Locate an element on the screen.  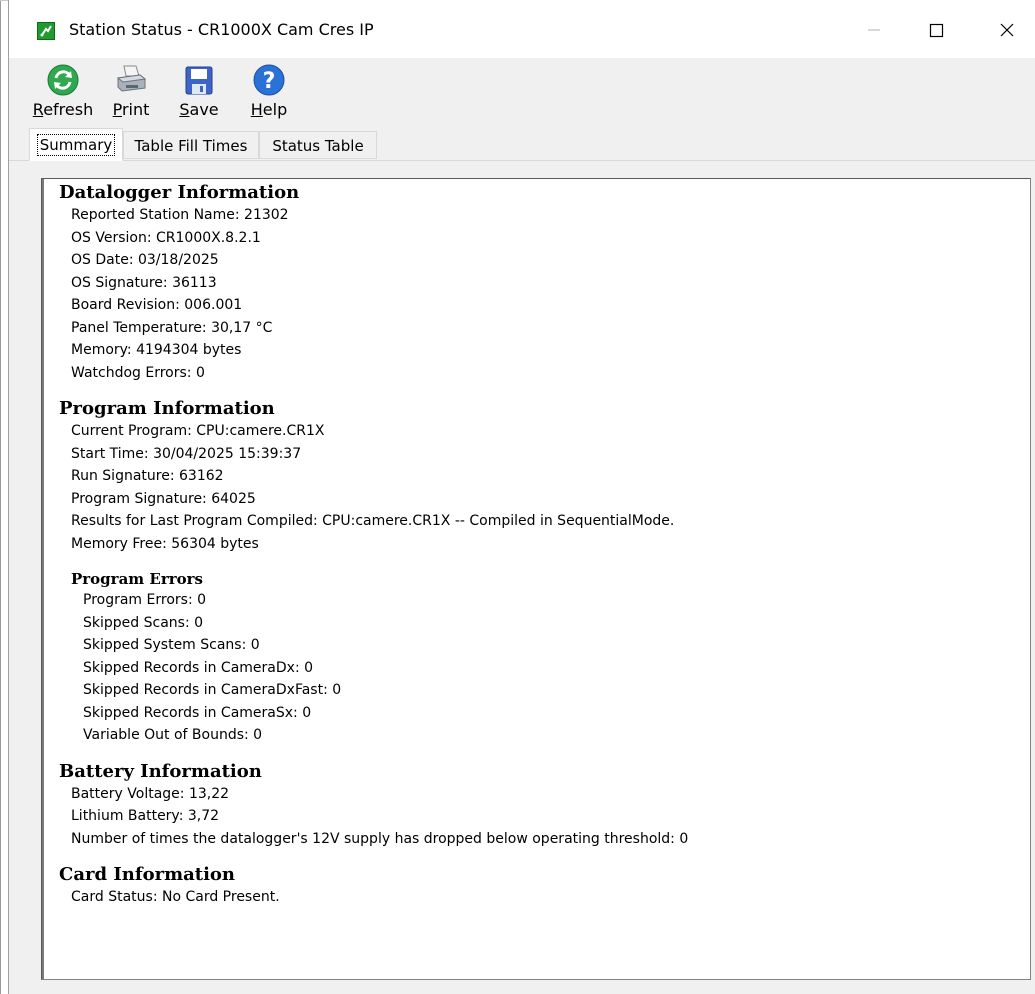
app-icon is located at coordinates (46, 31).